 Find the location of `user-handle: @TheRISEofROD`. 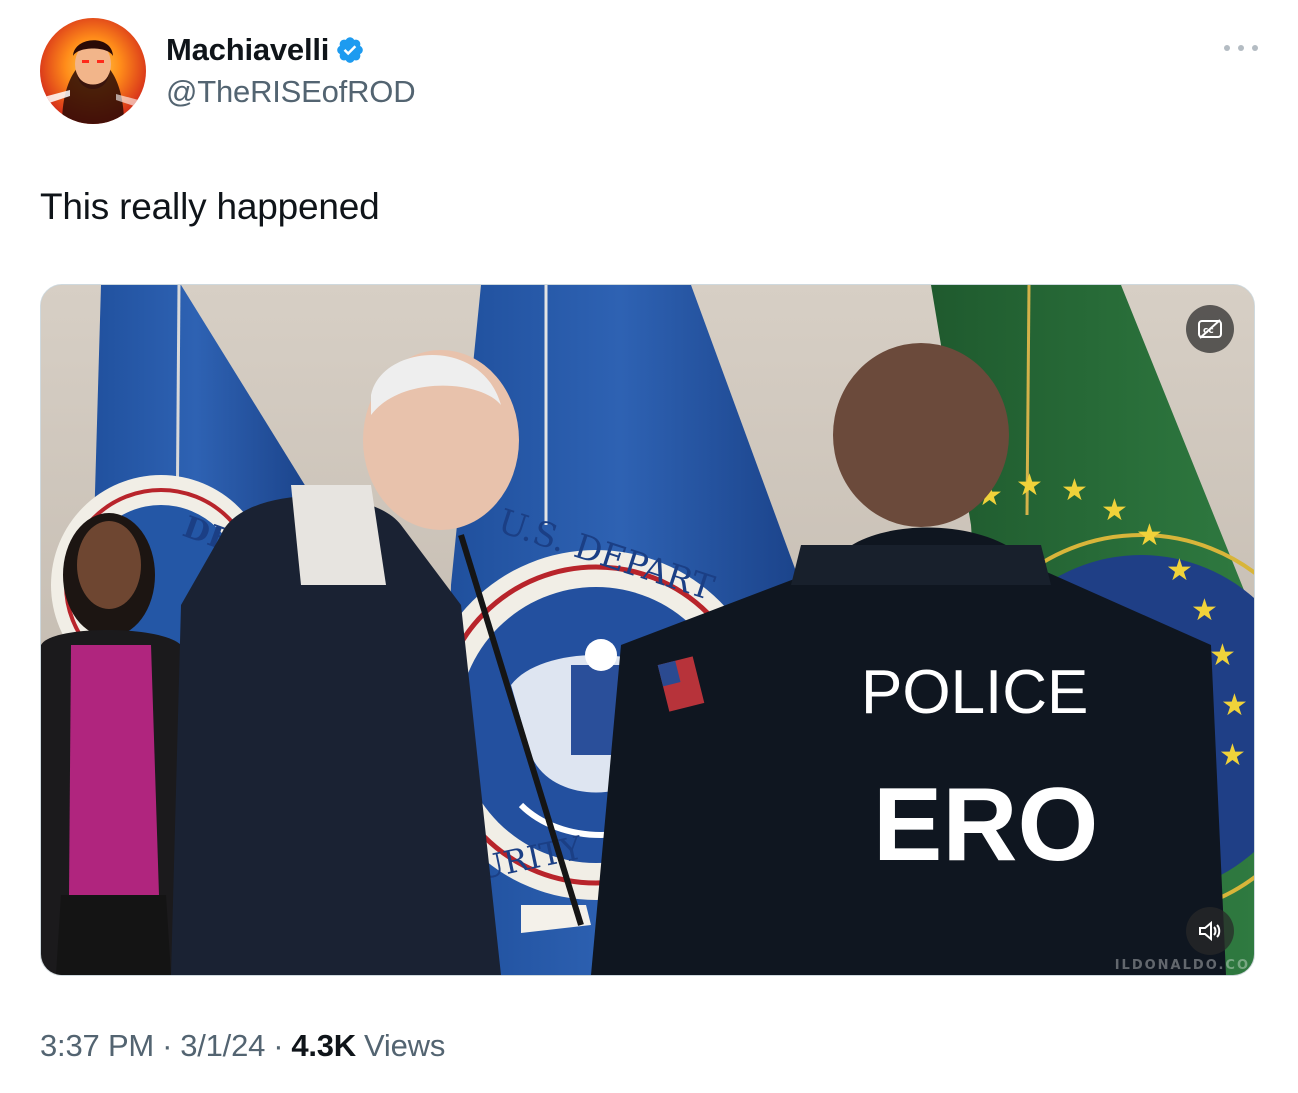

user-handle: @TheRISEofROD is located at coordinates (291, 92).